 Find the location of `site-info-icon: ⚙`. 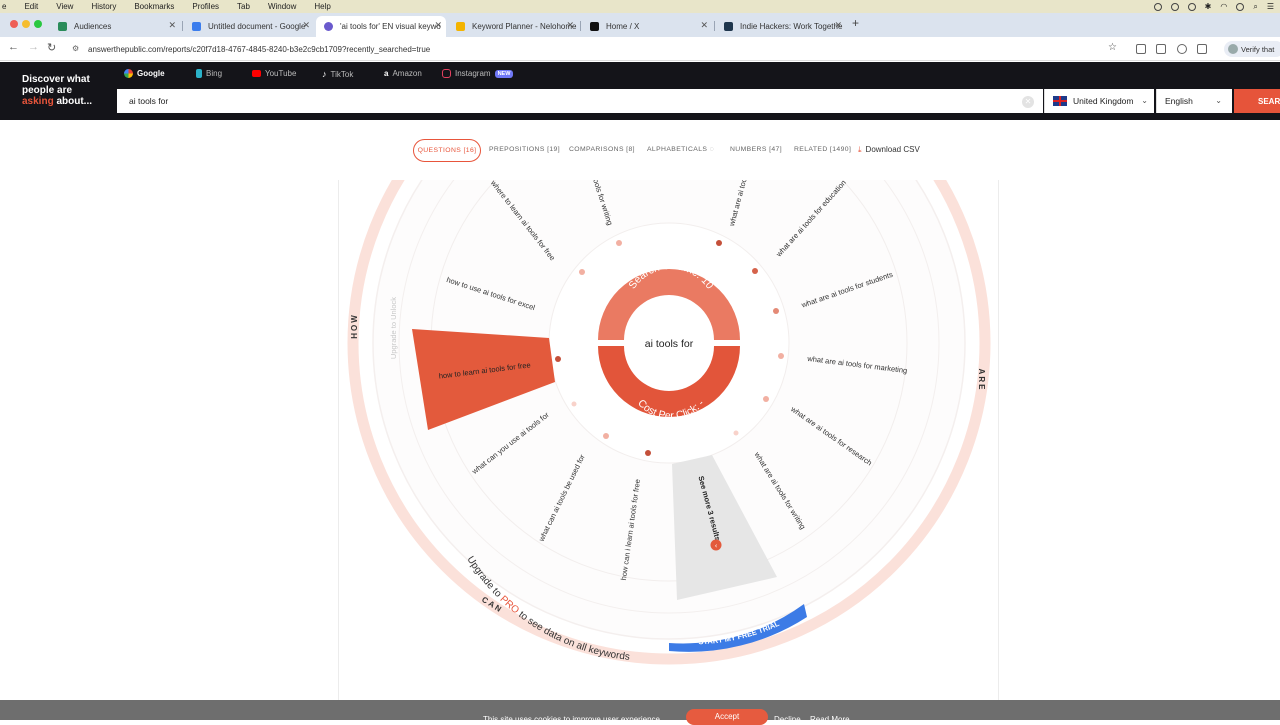

site-info-icon: ⚙ is located at coordinates (75, 48).